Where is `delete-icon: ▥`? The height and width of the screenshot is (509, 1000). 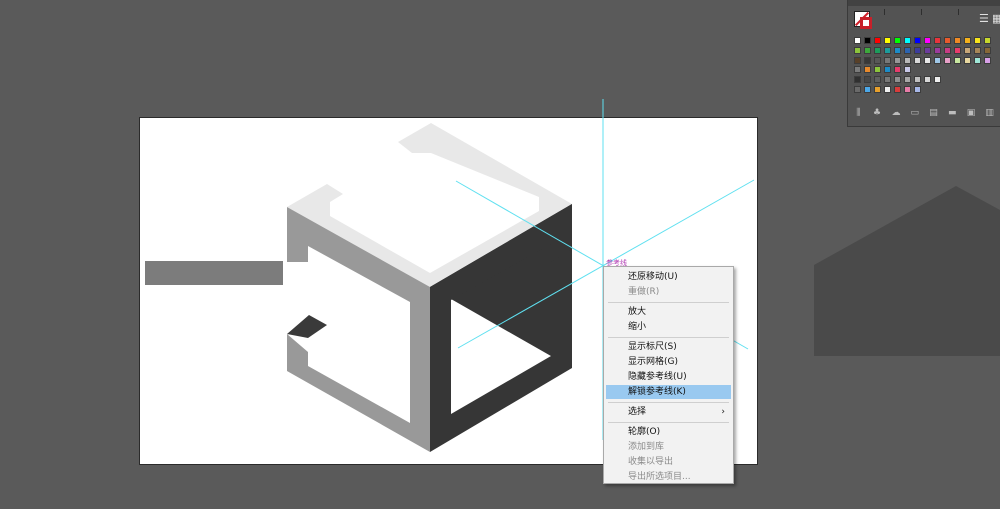
delete-icon: ▥ is located at coordinates (989, 113).